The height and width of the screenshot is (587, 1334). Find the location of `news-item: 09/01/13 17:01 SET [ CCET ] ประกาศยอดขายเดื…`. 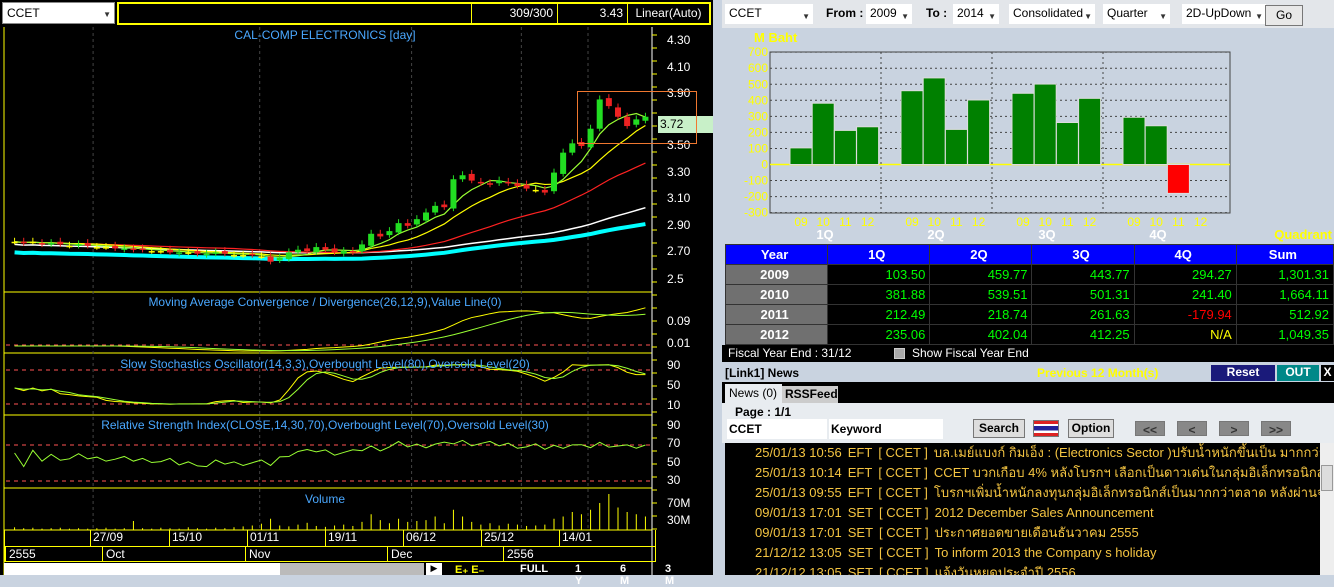

news-item: 09/01/13 17:01 SET [ CCET ] ประกาศยอดขายเดื… is located at coordinates (1022, 533).